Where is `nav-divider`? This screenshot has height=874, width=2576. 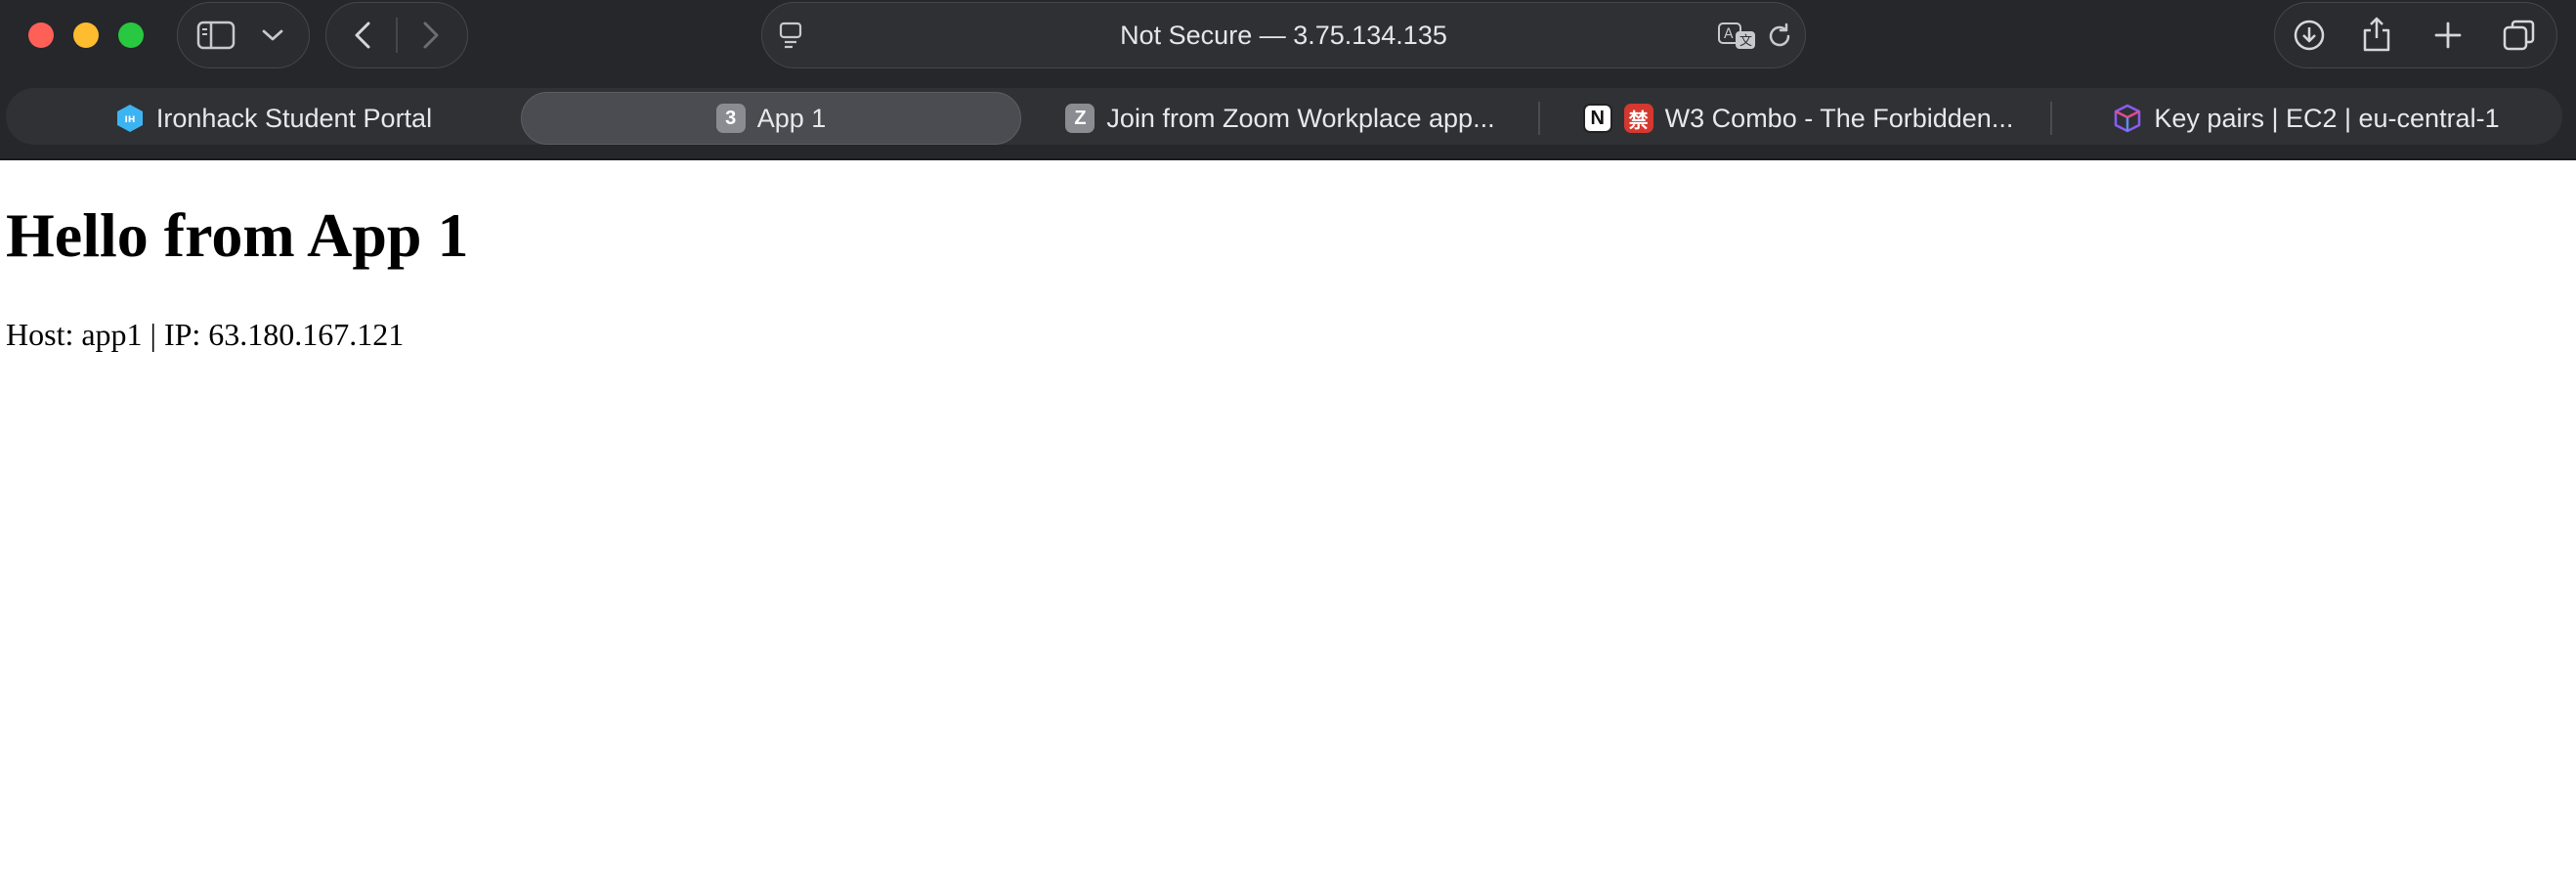 nav-divider is located at coordinates (397, 35).